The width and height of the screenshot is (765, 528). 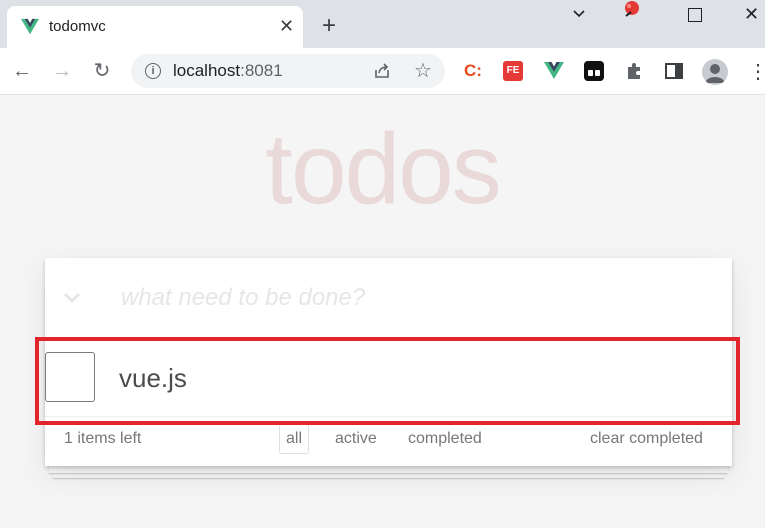 I want to click on close-window-button: ✕, so click(x=751, y=14).